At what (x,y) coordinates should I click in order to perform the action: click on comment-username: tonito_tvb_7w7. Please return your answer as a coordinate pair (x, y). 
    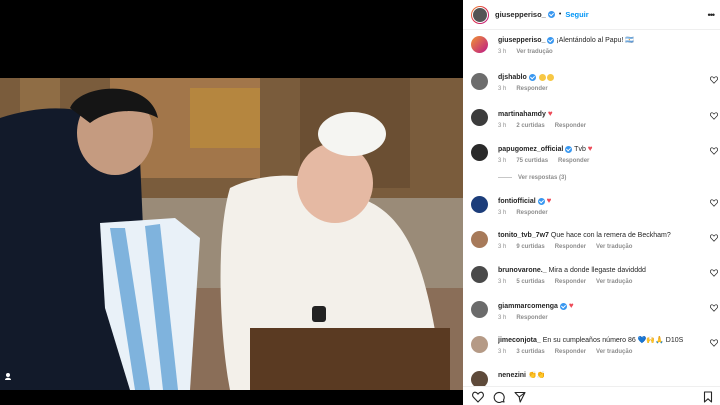
    Looking at the image, I should click on (523, 235).